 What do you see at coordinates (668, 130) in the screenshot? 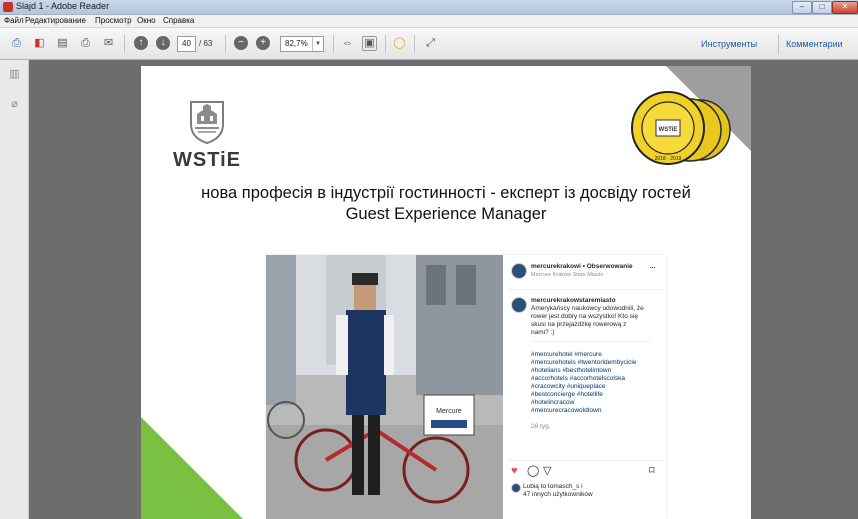
I see `badge-center-text: WSTiE` at bounding box center [668, 130].